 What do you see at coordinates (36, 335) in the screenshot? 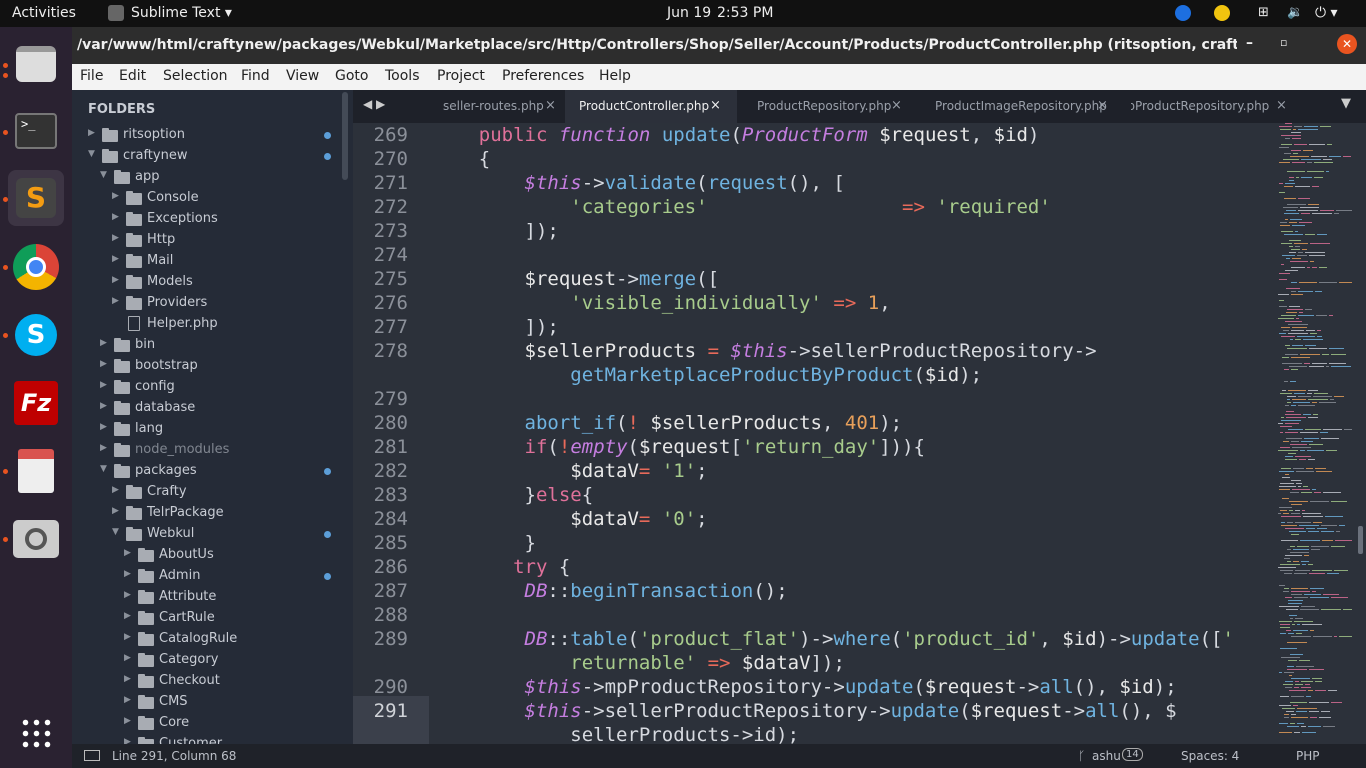
I see `skype-icon: S` at bounding box center [36, 335].